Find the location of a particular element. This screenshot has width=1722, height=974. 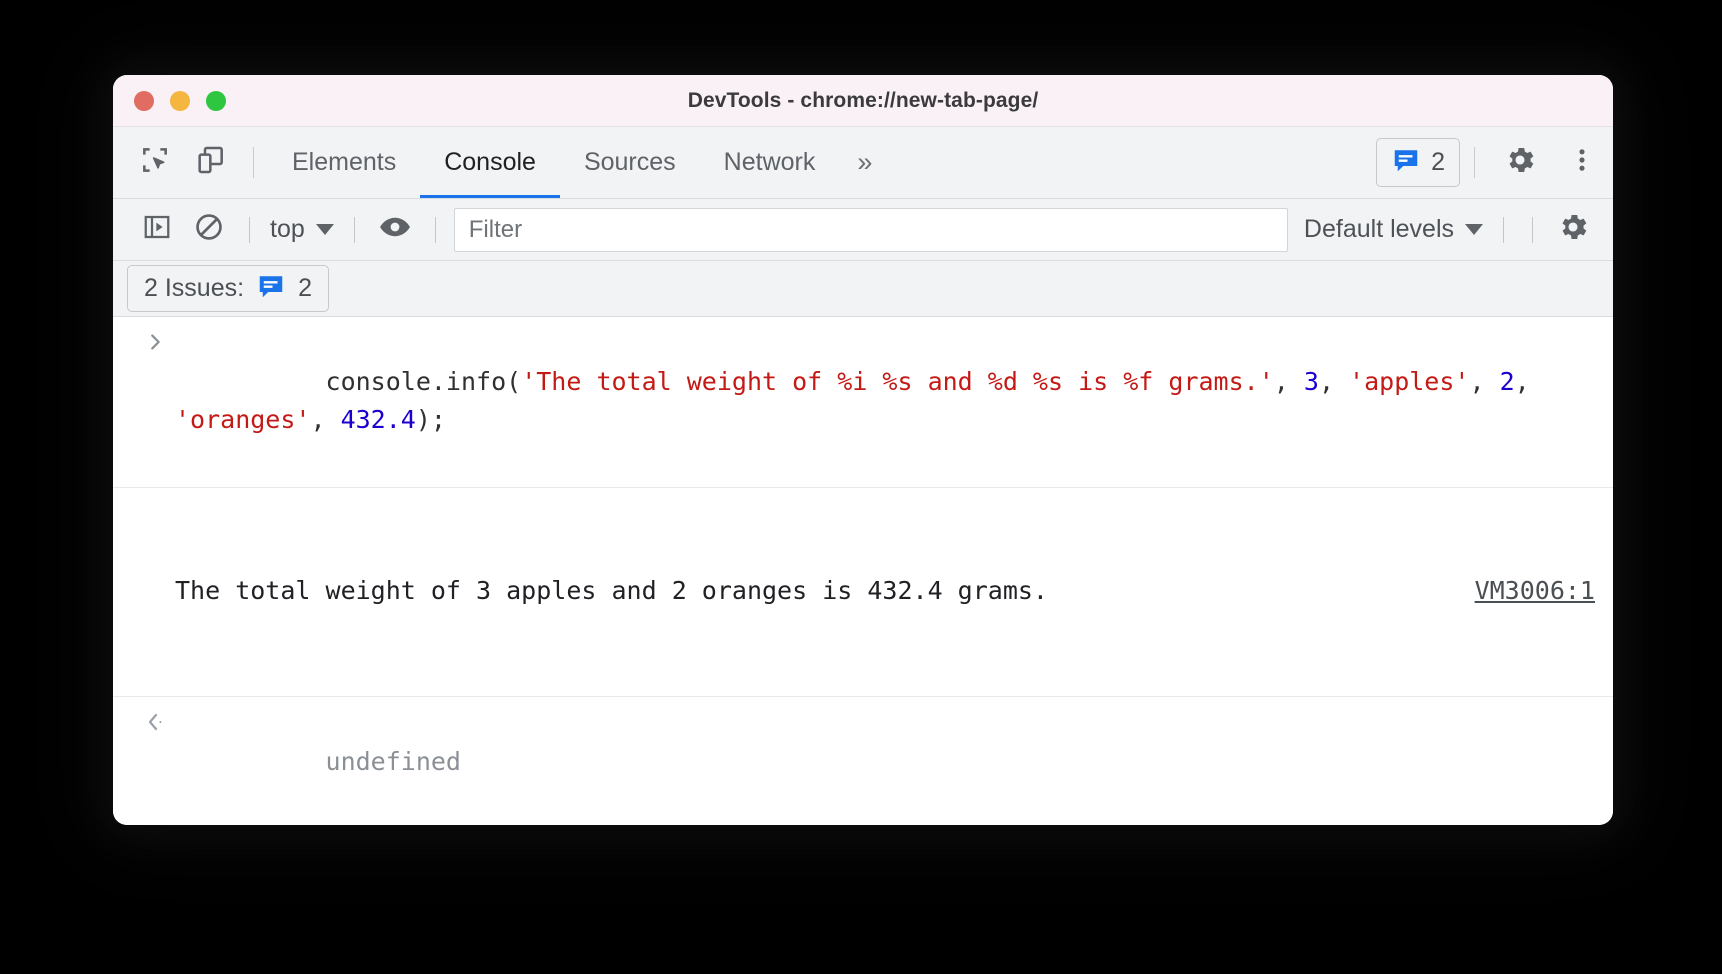

console-toolbar: top Default levels is located at coordinates (863, 230).